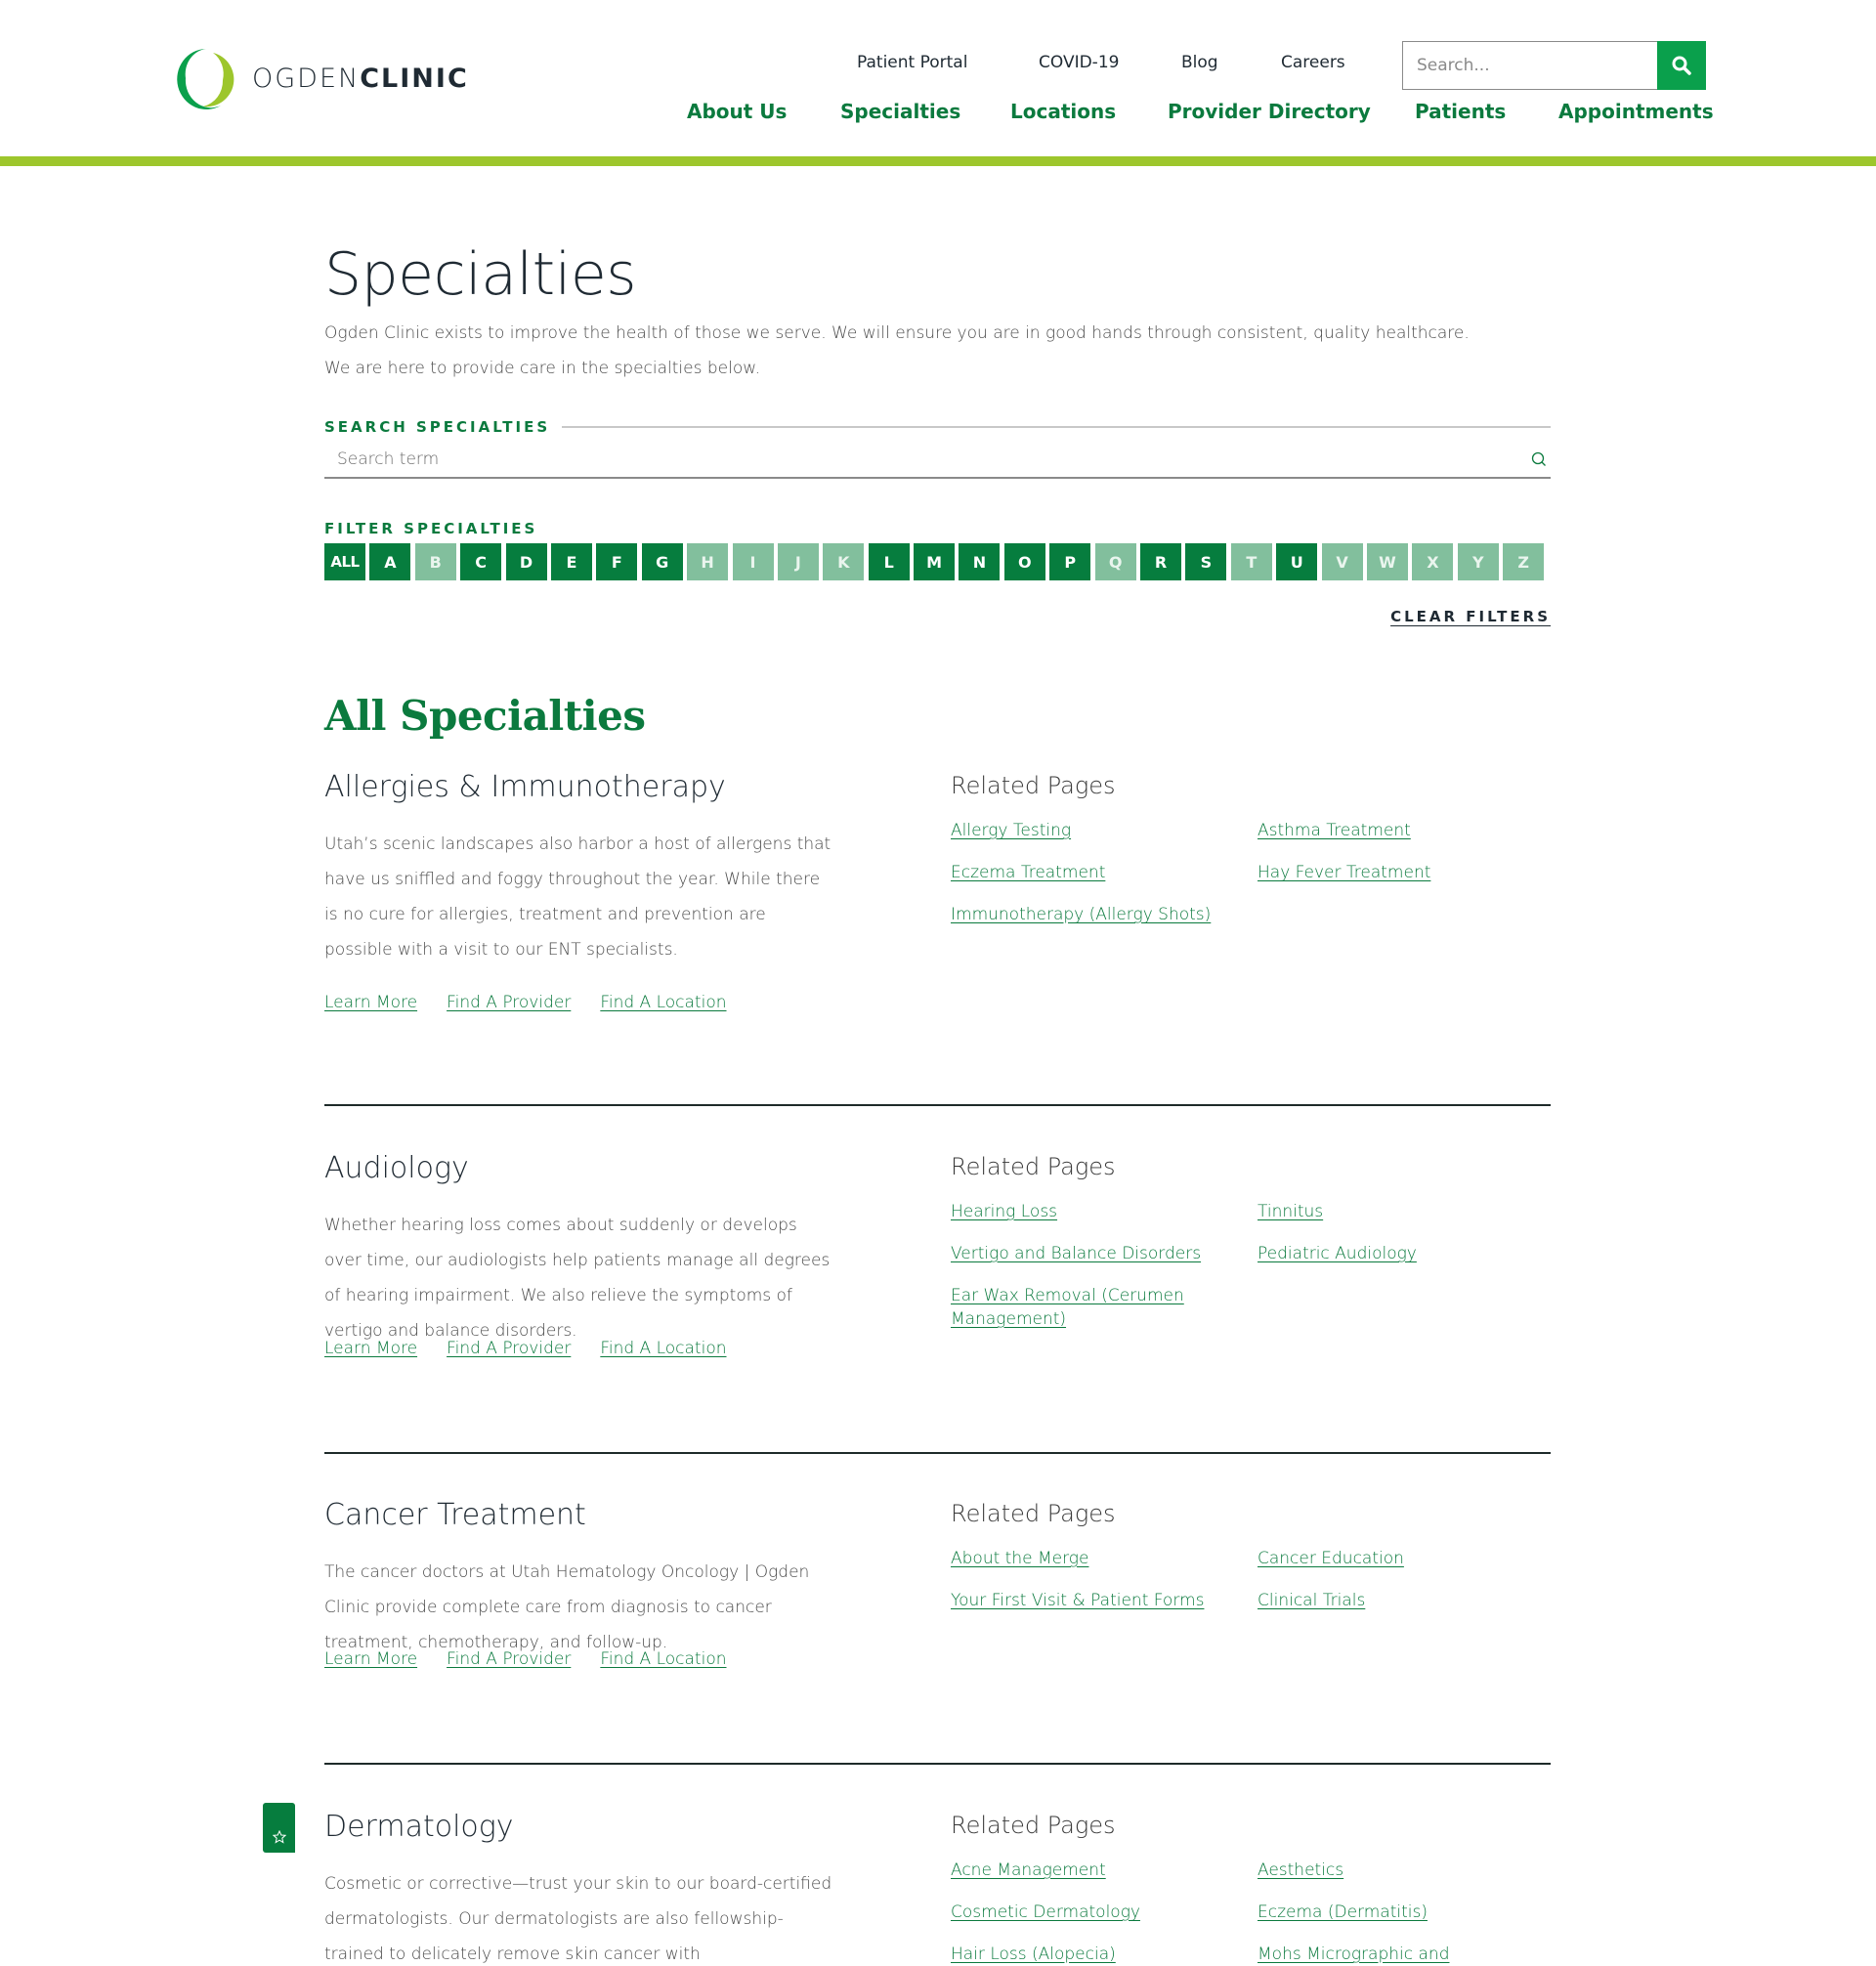 This screenshot has height=1966, width=1876. Describe the element at coordinates (1199, 62) in the screenshot. I see `util-nav-blog: Blog` at that location.